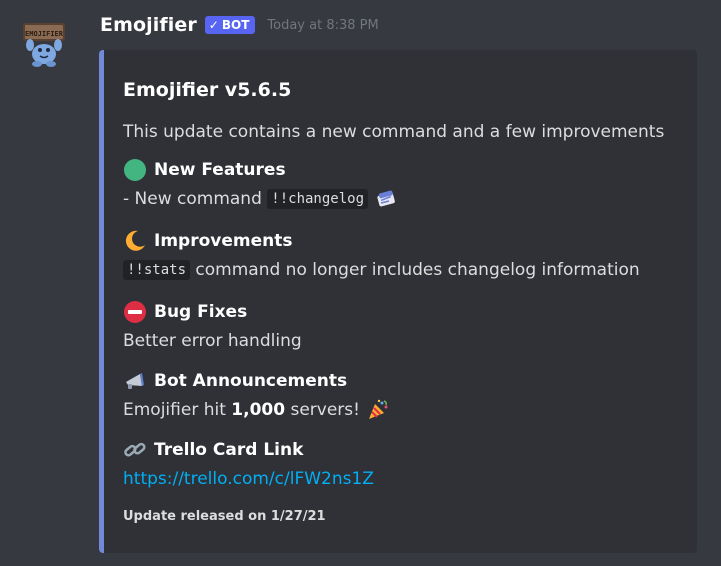 The width and height of the screenshot is (721, 566). What do you see at coordinates (223, 241) in the screenshot?
I see `field-name: Improvements` at bounding box center [223, 241].